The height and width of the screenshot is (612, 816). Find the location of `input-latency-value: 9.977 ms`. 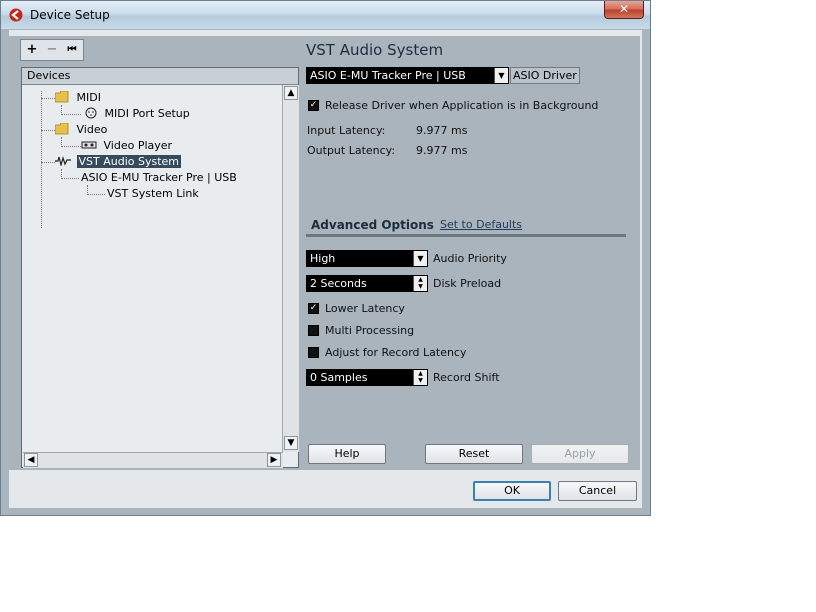

input-latency-value: 9.977 ms is located at coordinates (442, 130).